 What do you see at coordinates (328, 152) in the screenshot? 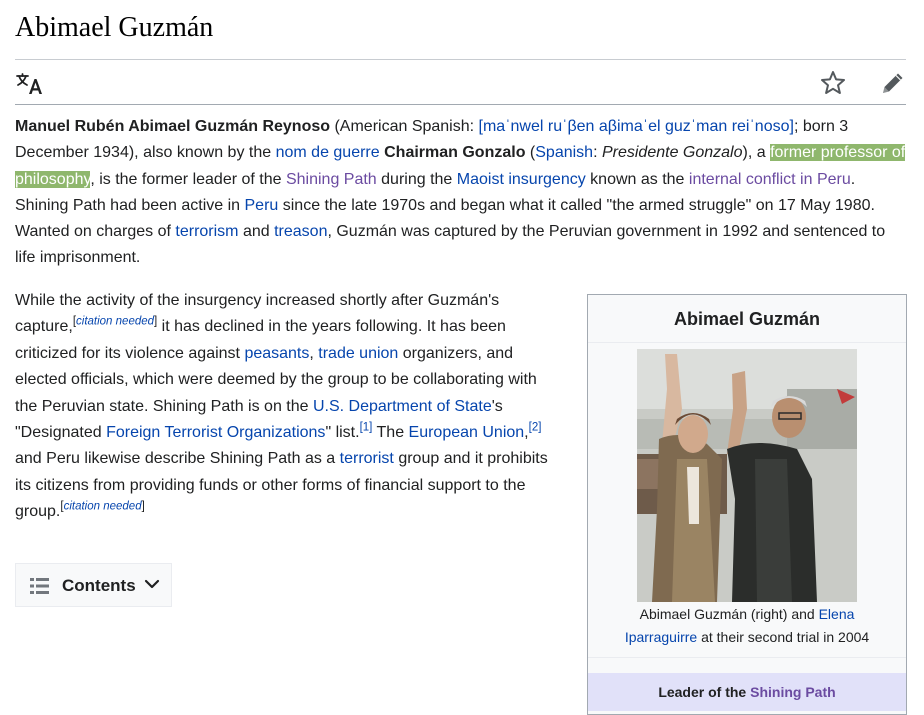
I see `nom-de-guerre-link: nom de guerre` at bounding box center [328, 152].